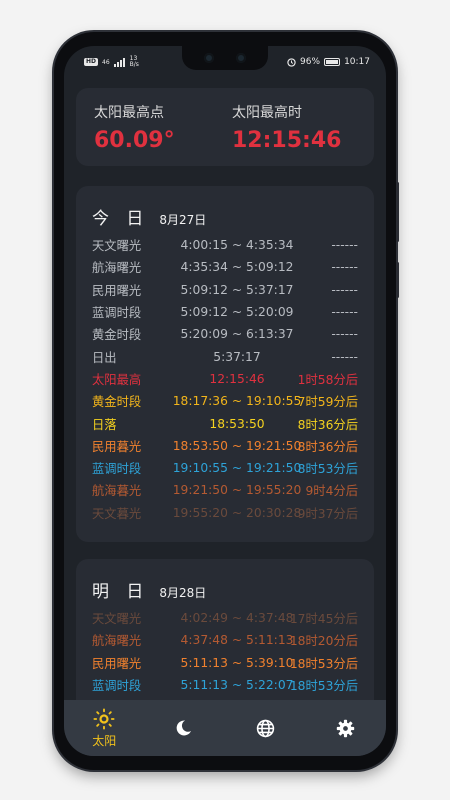 This screenshot has width=450, height=800. I want to click on battery-percent: 96%, so click(310, 62).